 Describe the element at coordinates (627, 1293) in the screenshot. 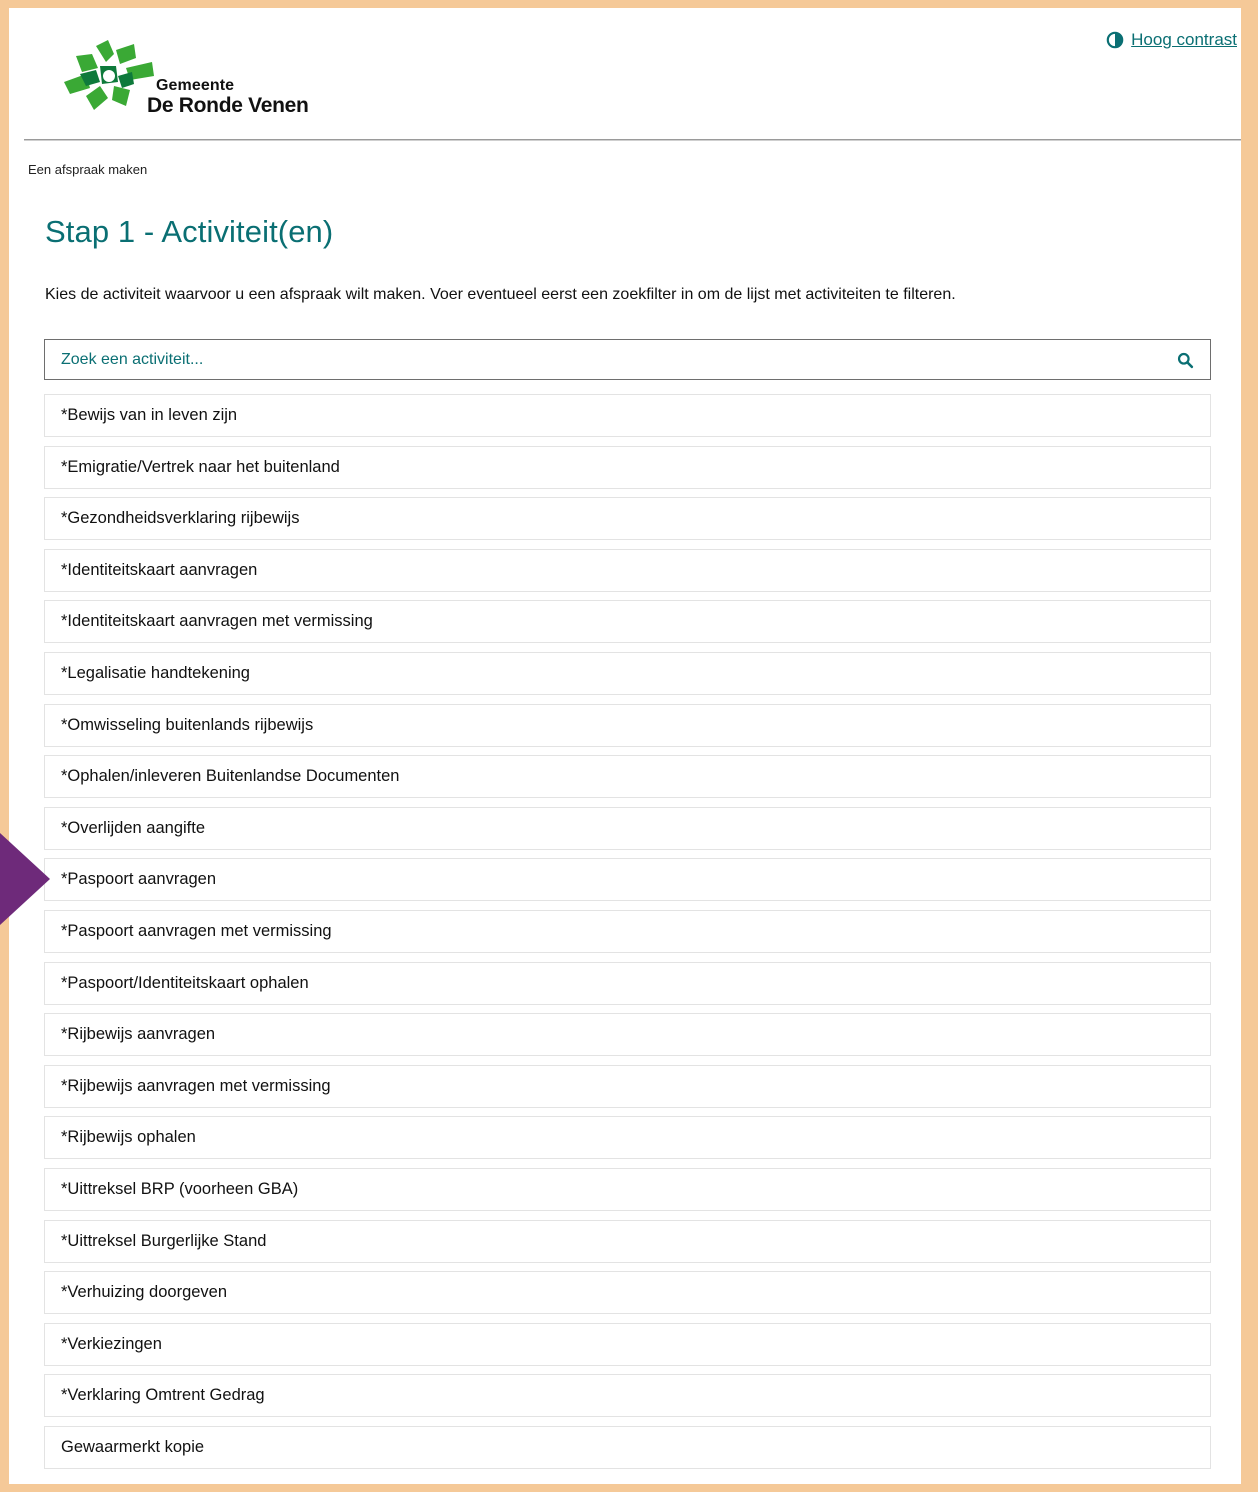

I see `activity-item: *Verhuizing doorgeven` at that location.